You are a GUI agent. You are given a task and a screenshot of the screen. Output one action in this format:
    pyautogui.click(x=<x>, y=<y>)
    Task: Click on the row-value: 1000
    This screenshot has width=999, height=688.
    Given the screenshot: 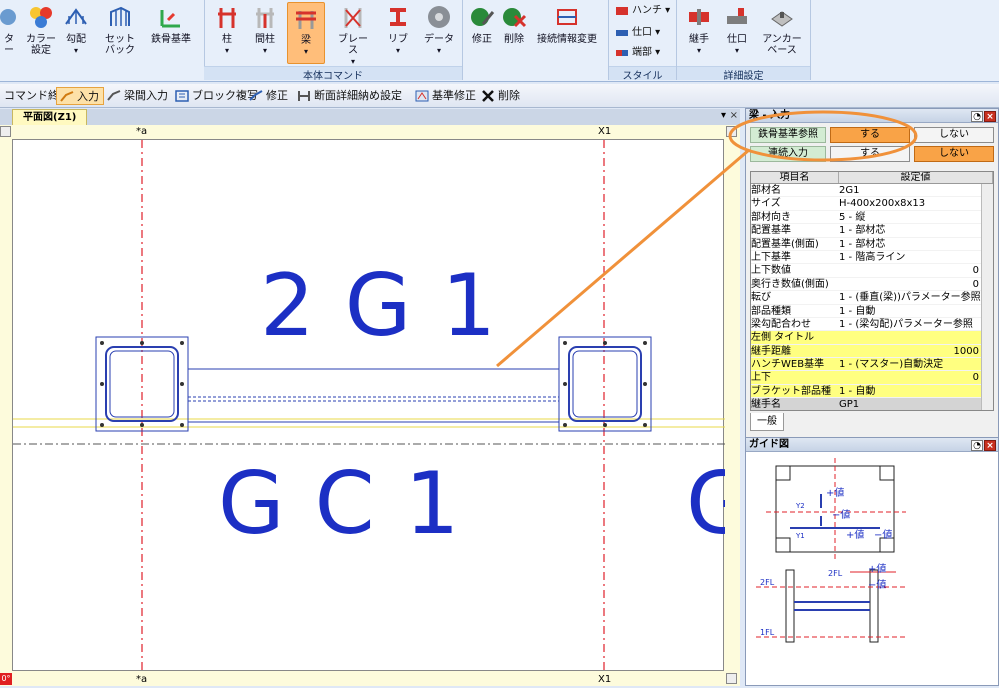 What is the action you would take?
    pyautogui.click(x=916, y=351)
    